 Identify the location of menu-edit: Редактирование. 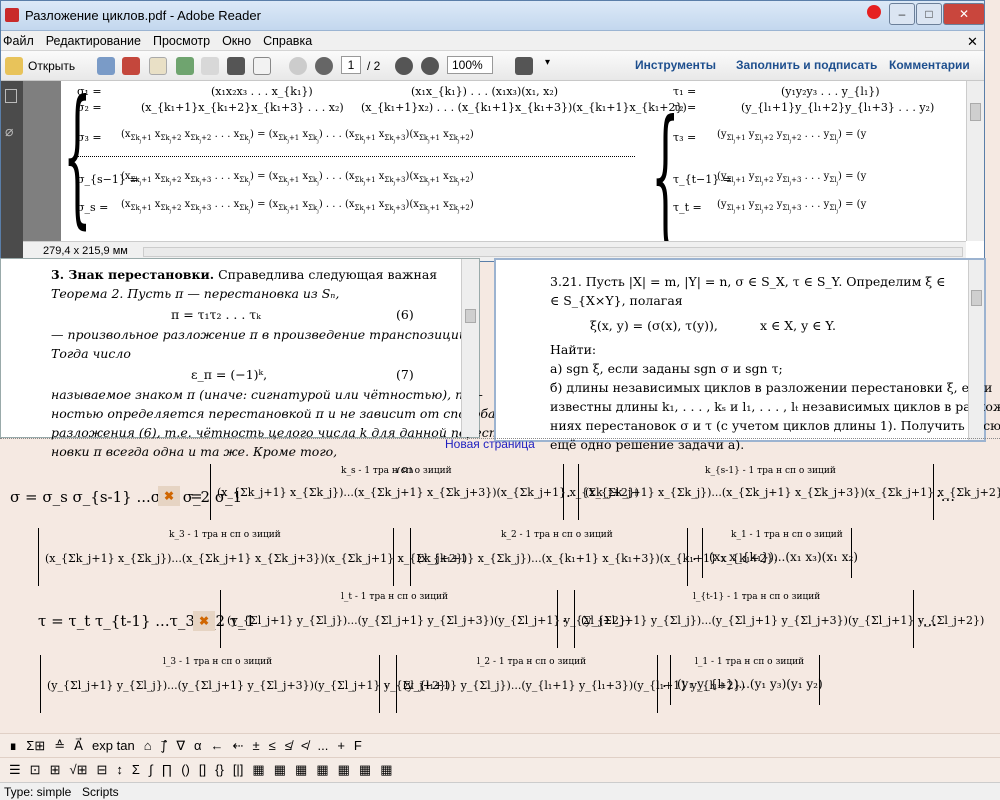
(99, 39).